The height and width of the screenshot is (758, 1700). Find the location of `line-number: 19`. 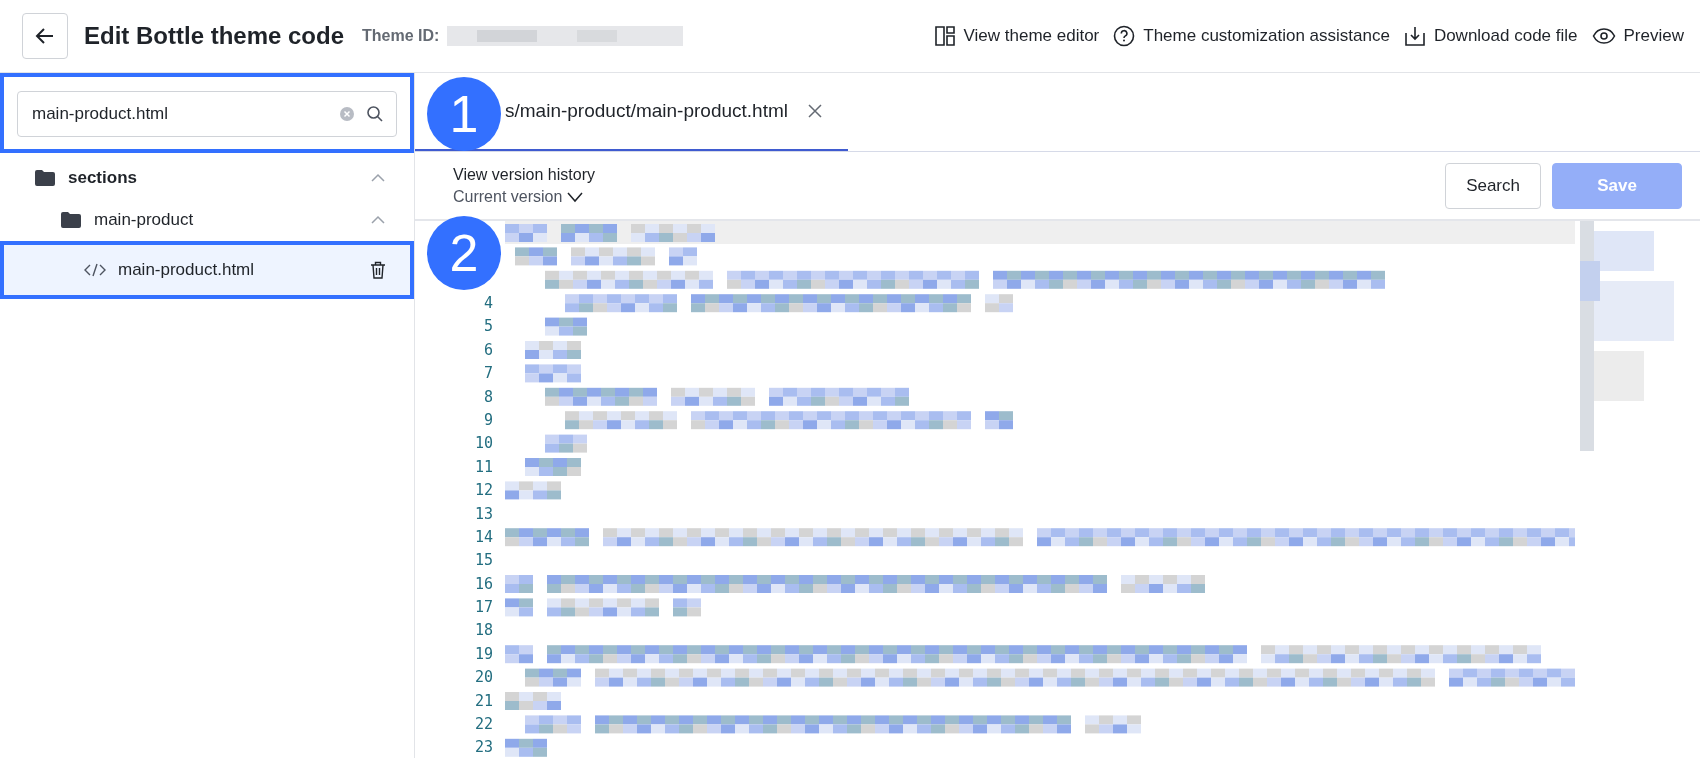

line-number: 19 is located at coordinates (483, 654).